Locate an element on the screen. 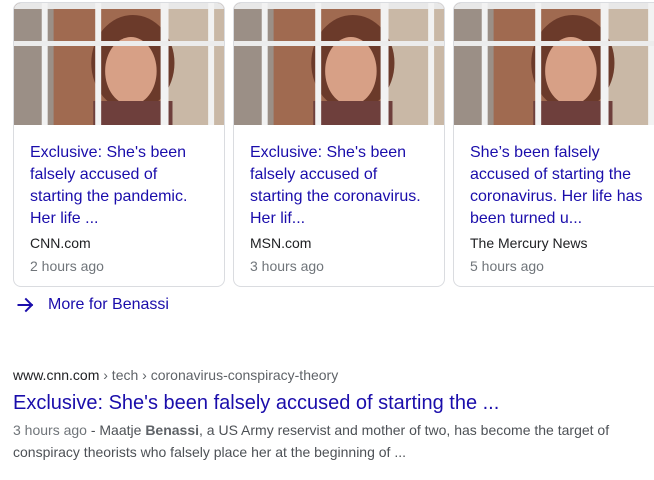  news-card-source: The Mercury News is located at coordinates (529, 243).